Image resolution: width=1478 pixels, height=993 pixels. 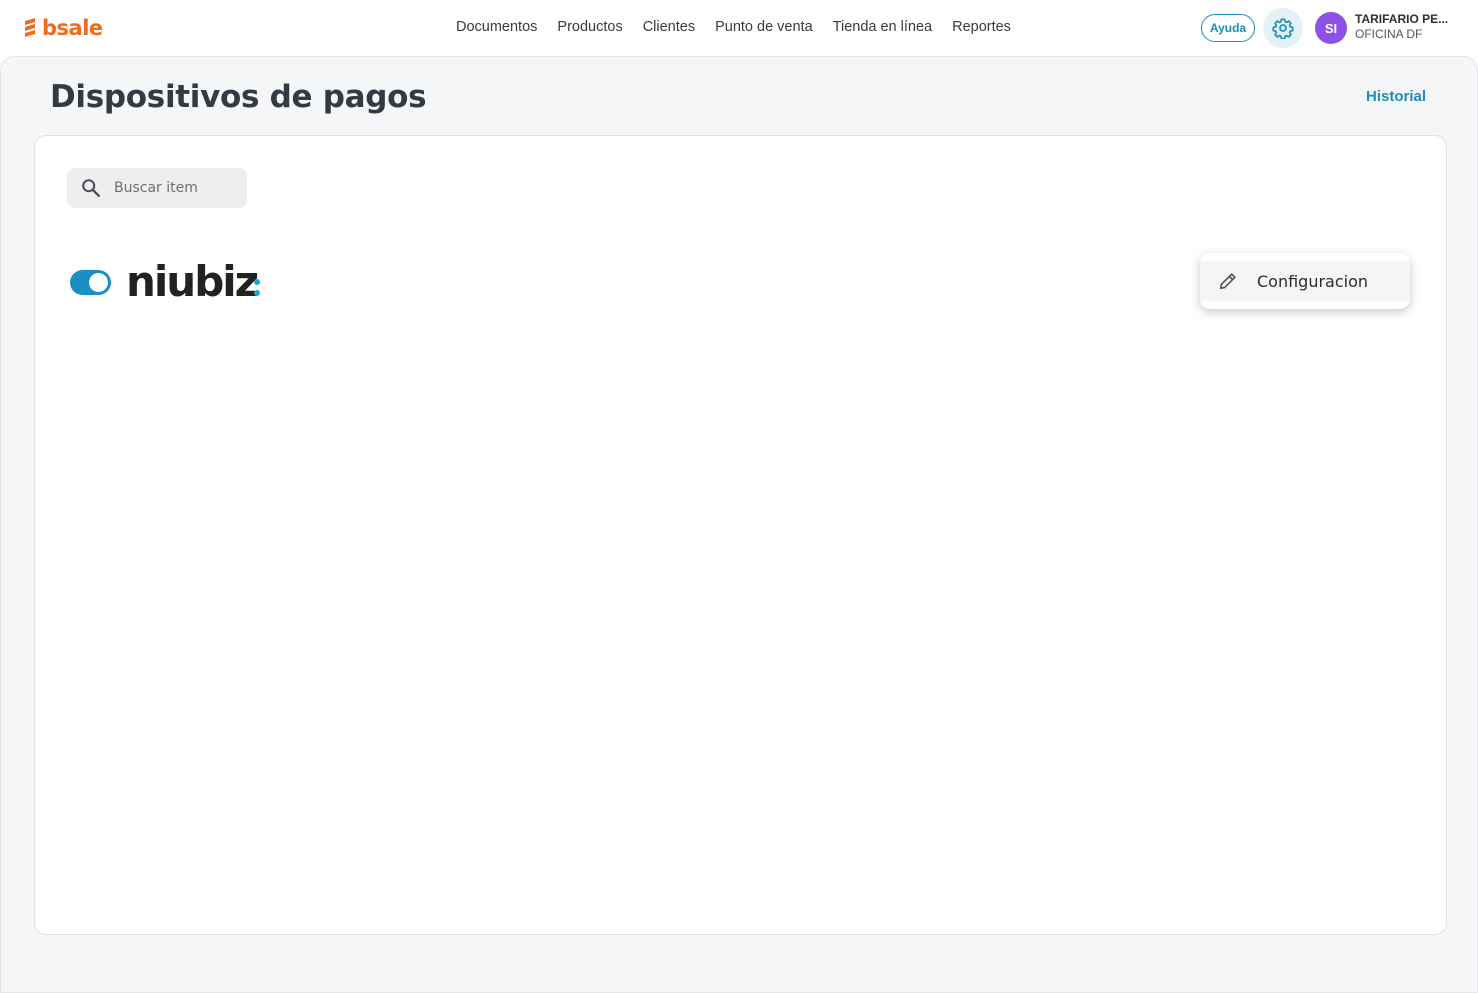 I want to click on bsale-logo-icon, so click(x=30, y=27).